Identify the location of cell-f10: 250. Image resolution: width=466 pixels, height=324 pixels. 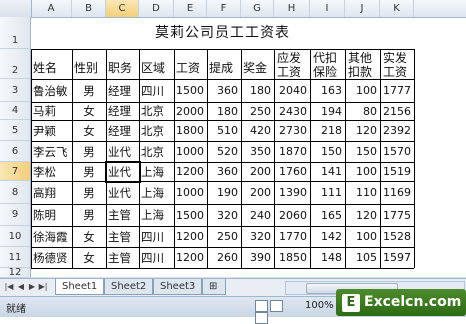
(224, 237).